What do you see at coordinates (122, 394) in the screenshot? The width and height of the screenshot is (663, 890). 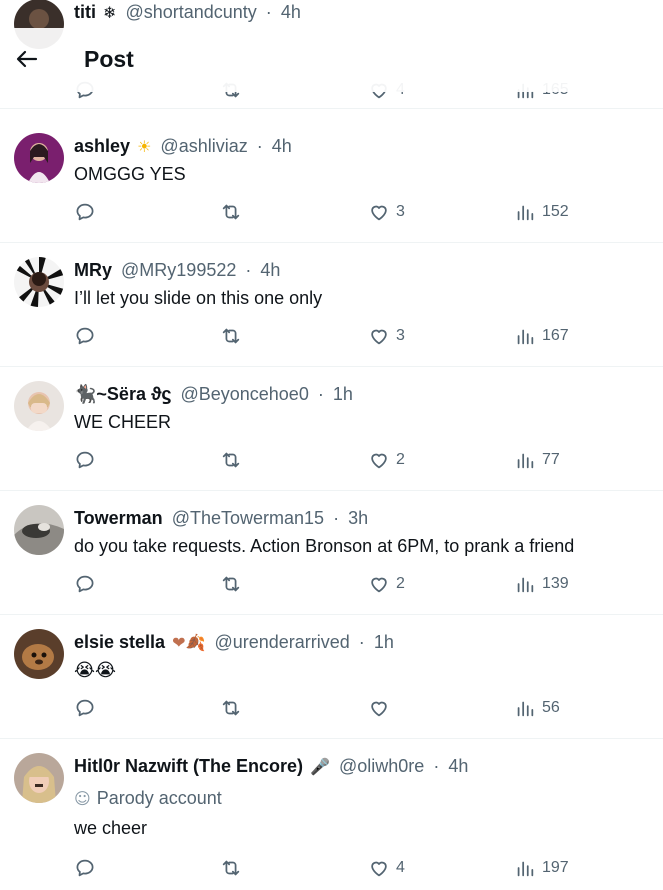 I see `display-name: 🐈‍⬛~Sëra ϑϛ` at bounding box center [122, 394].